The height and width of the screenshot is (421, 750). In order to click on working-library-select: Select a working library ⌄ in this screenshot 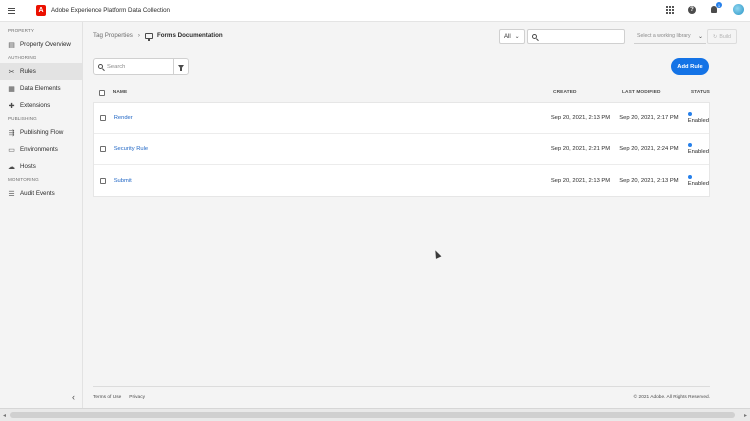, I will do `click(670, 36)`.